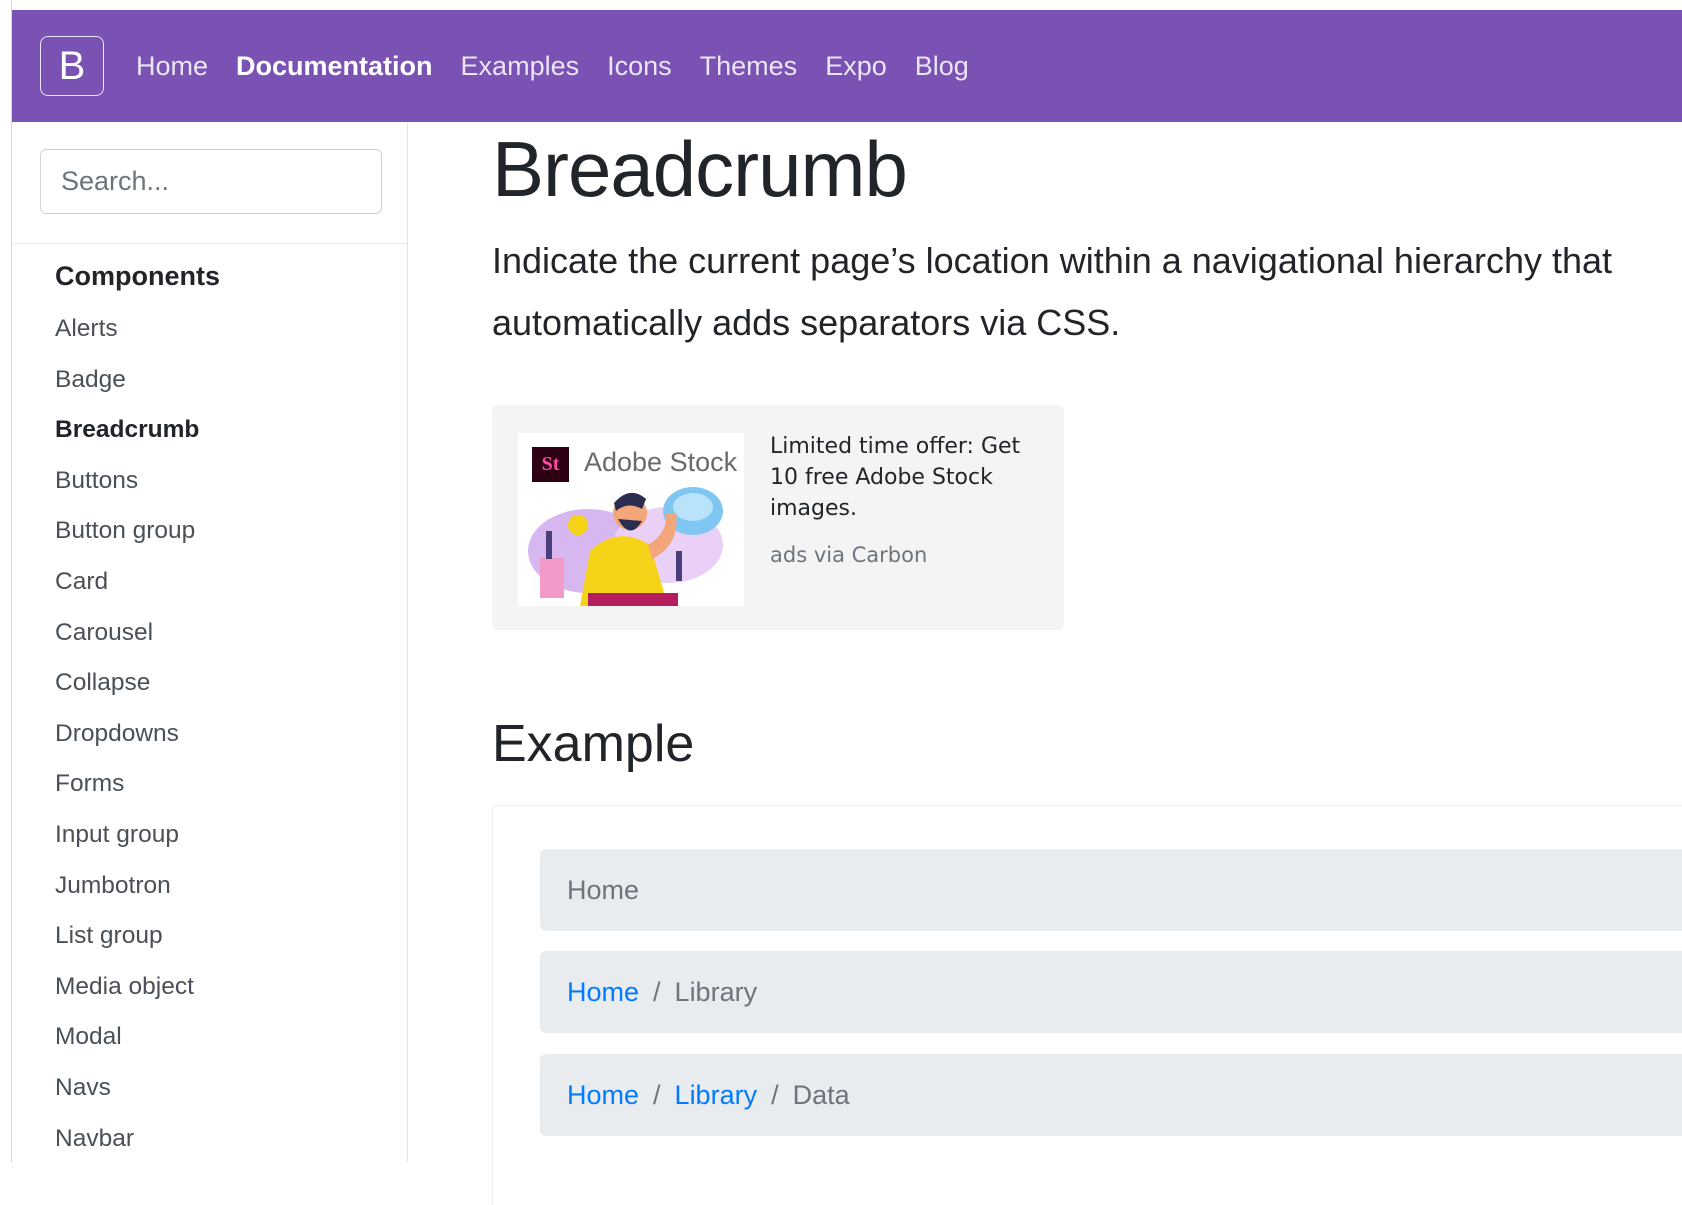 This screenshot has width=1682, height=1205. I want to click on bootstrap-logo: B, so click(72, 66).